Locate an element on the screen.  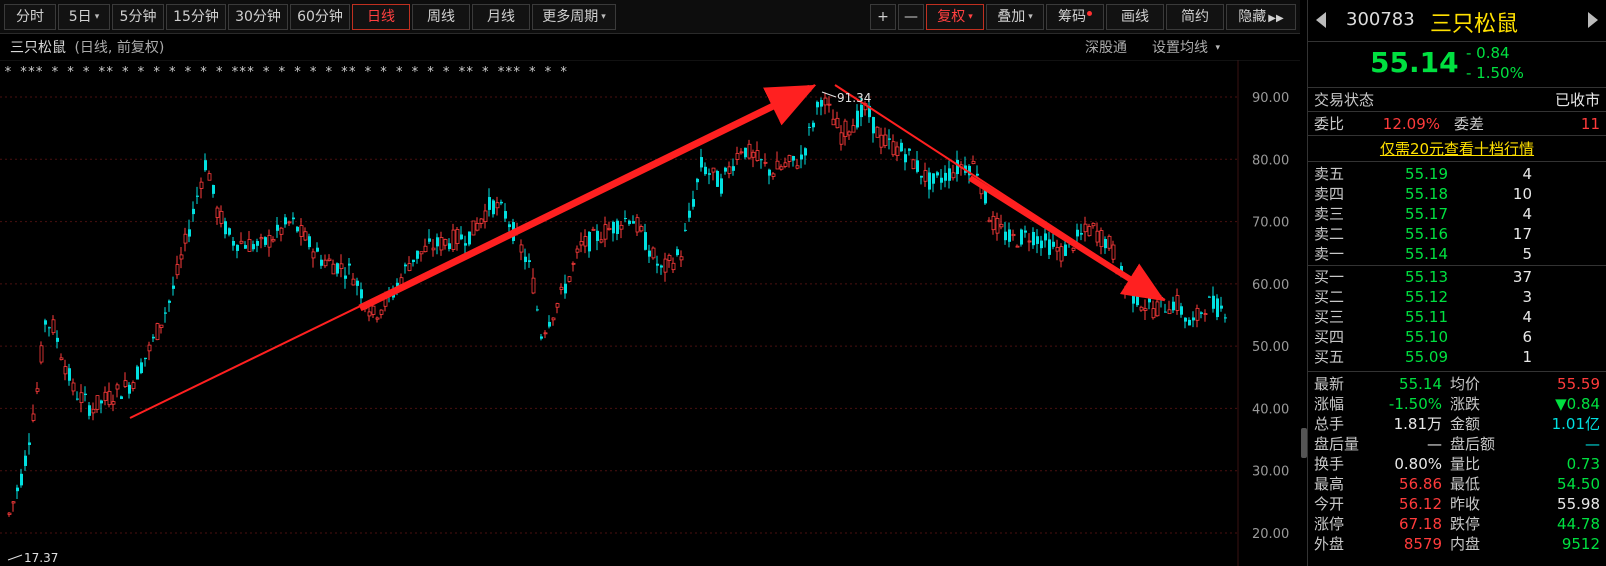
order-book-row: 卖二 55.16 17 is located at coordinates (1457, 234).